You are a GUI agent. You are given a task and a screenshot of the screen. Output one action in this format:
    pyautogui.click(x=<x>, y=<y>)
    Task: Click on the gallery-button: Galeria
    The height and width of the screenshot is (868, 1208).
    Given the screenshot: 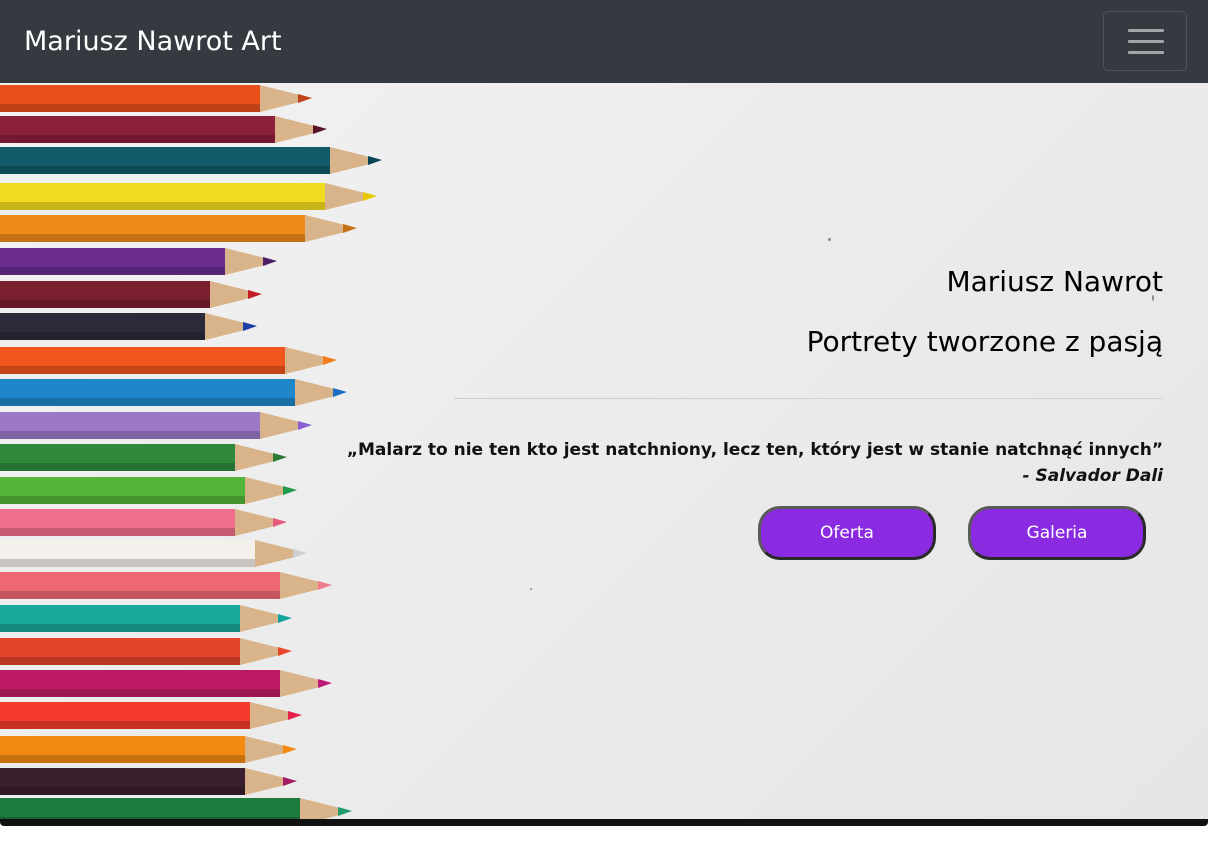 What is the action you would take?
    pyautogui.click(x=1057, y=533)
    